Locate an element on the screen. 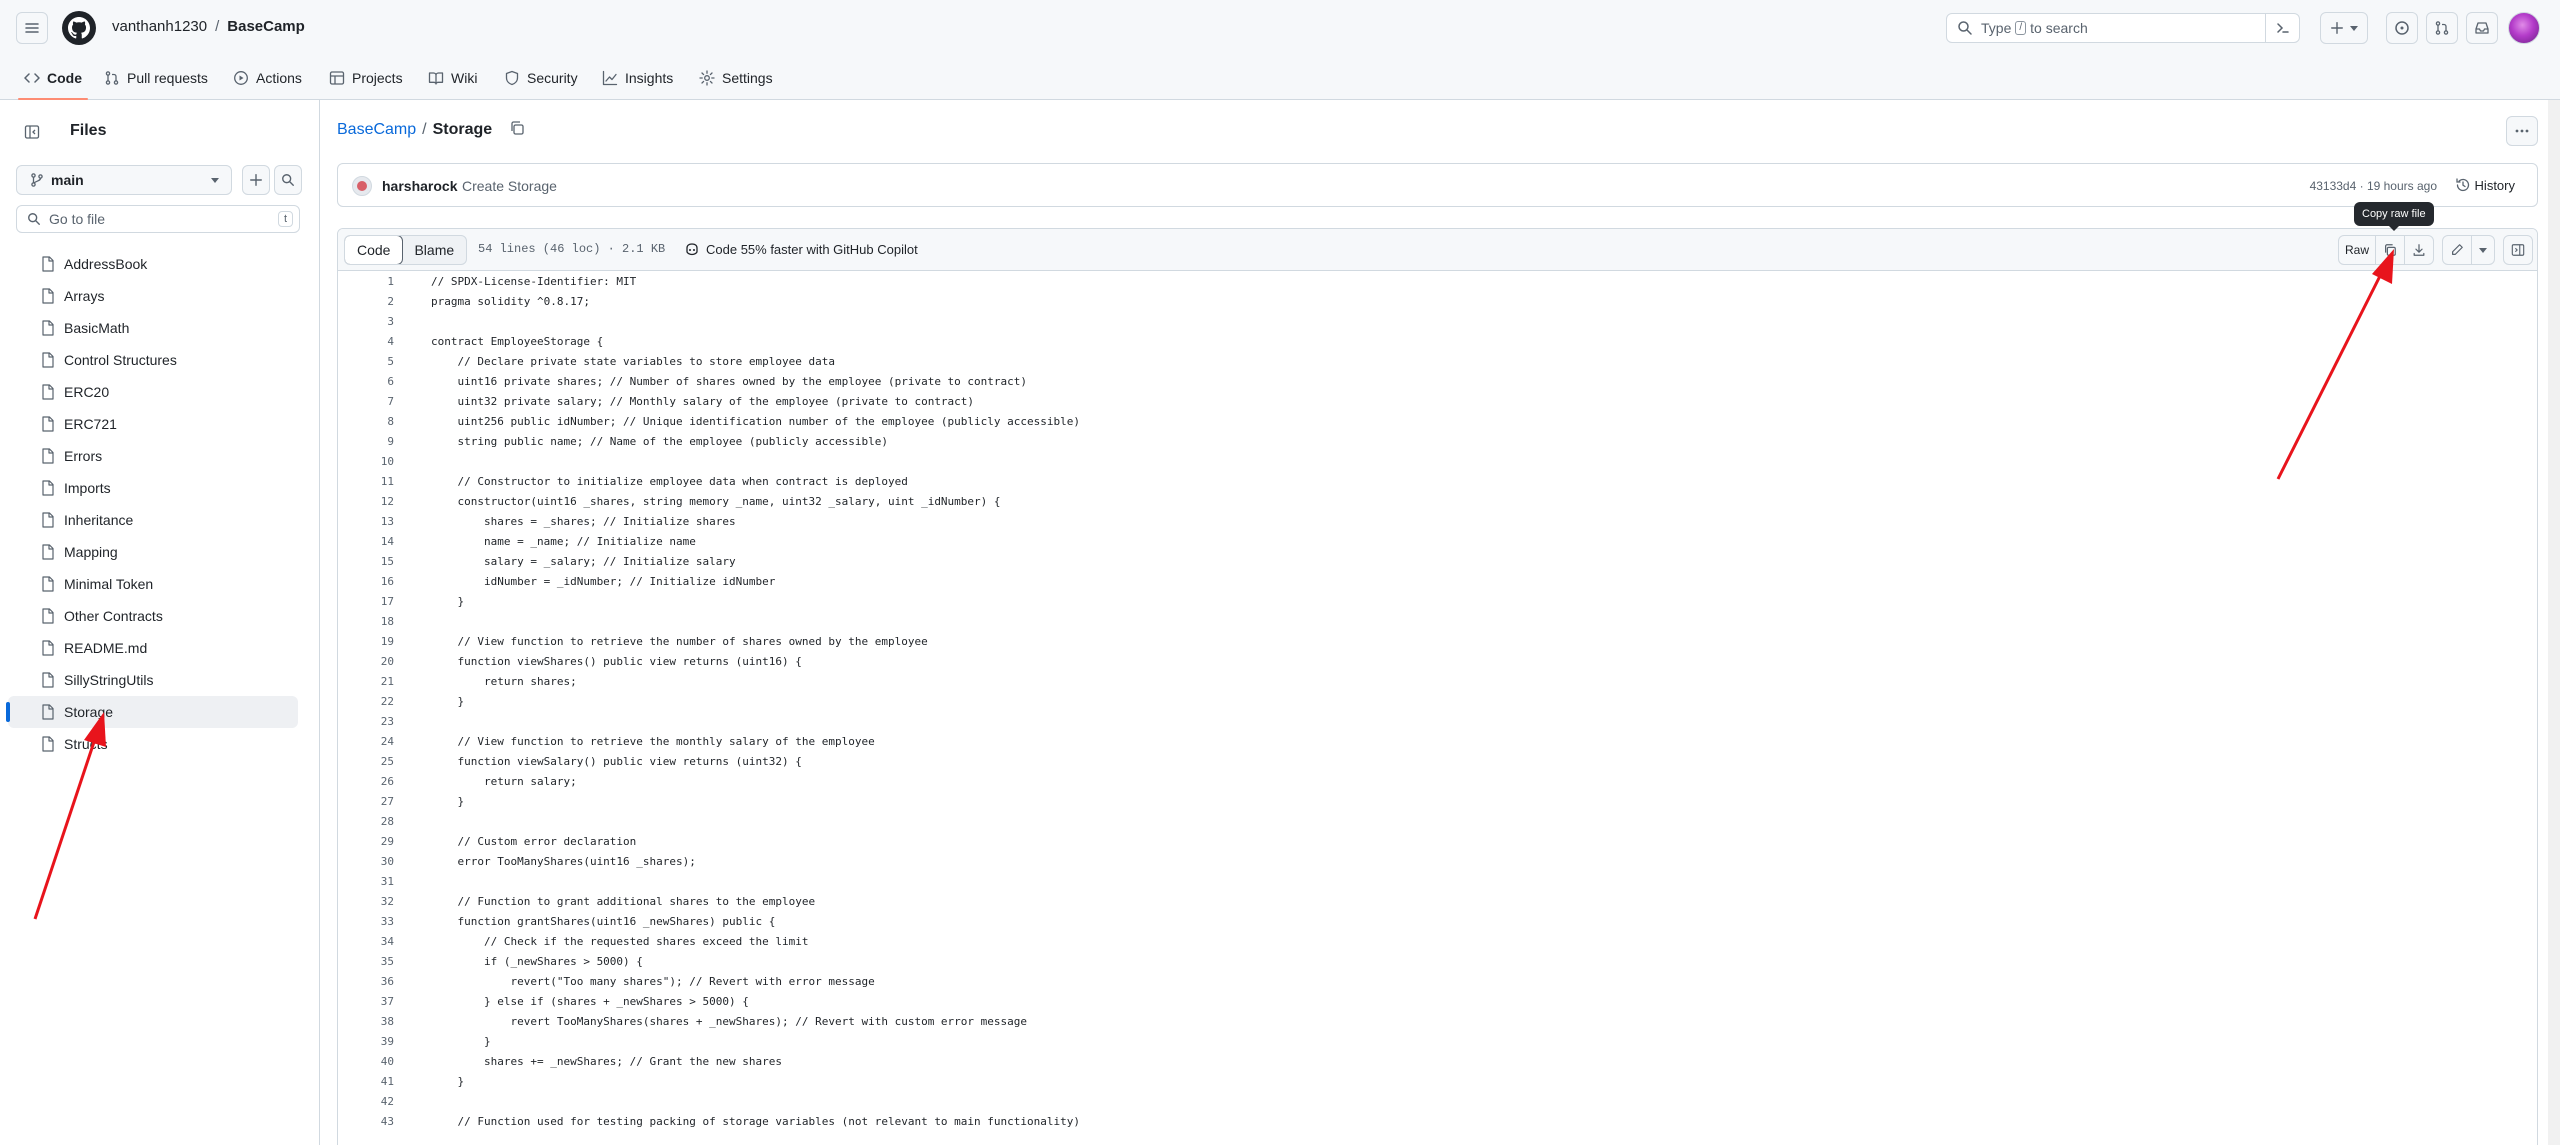  file-tree-item: Structs is located at coordinates (153, 744).